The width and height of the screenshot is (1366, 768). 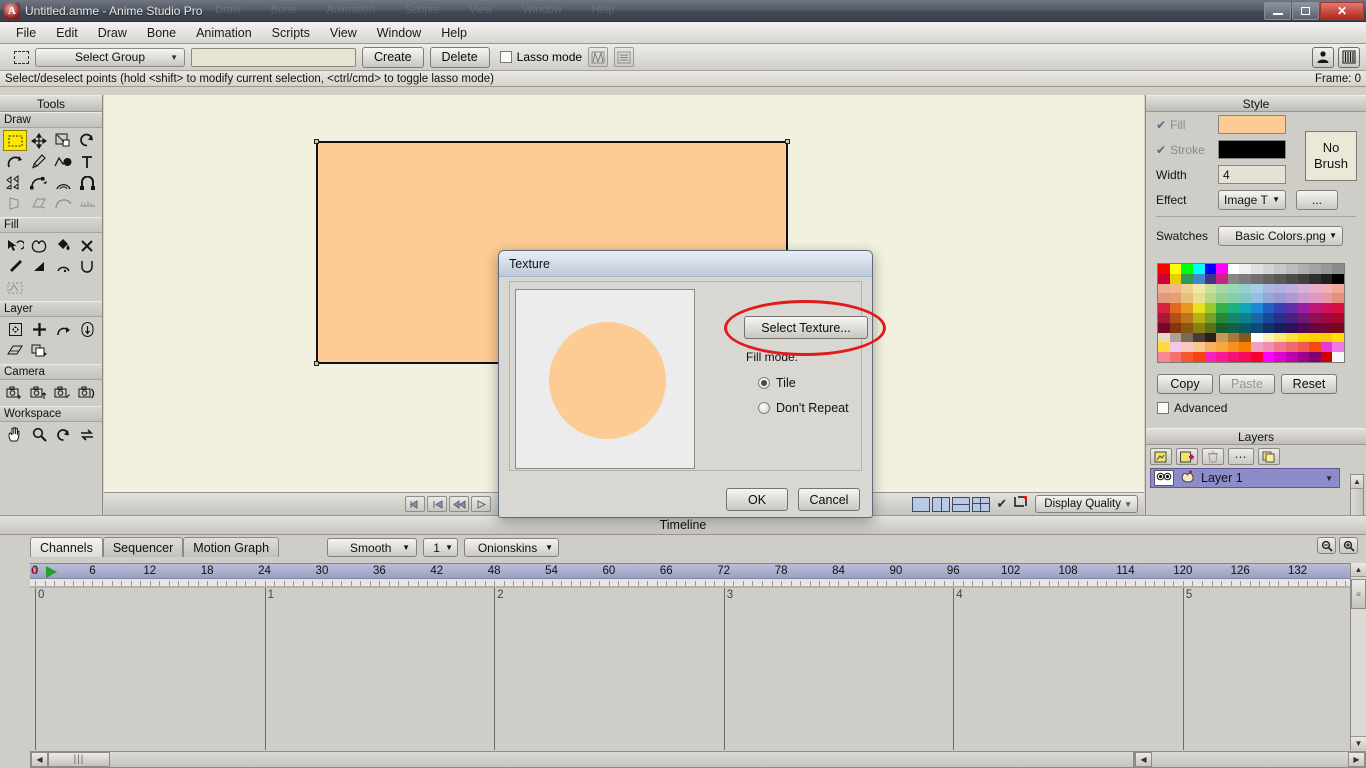 I want to click on restore-button, so click(x=1305, y=11).